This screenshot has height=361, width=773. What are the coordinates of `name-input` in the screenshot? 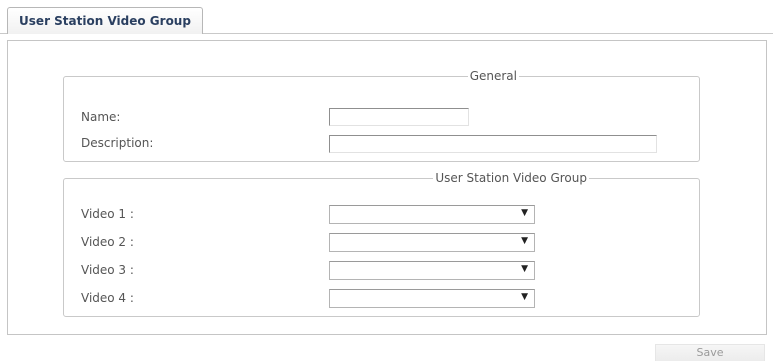 It's located at (399, 117).